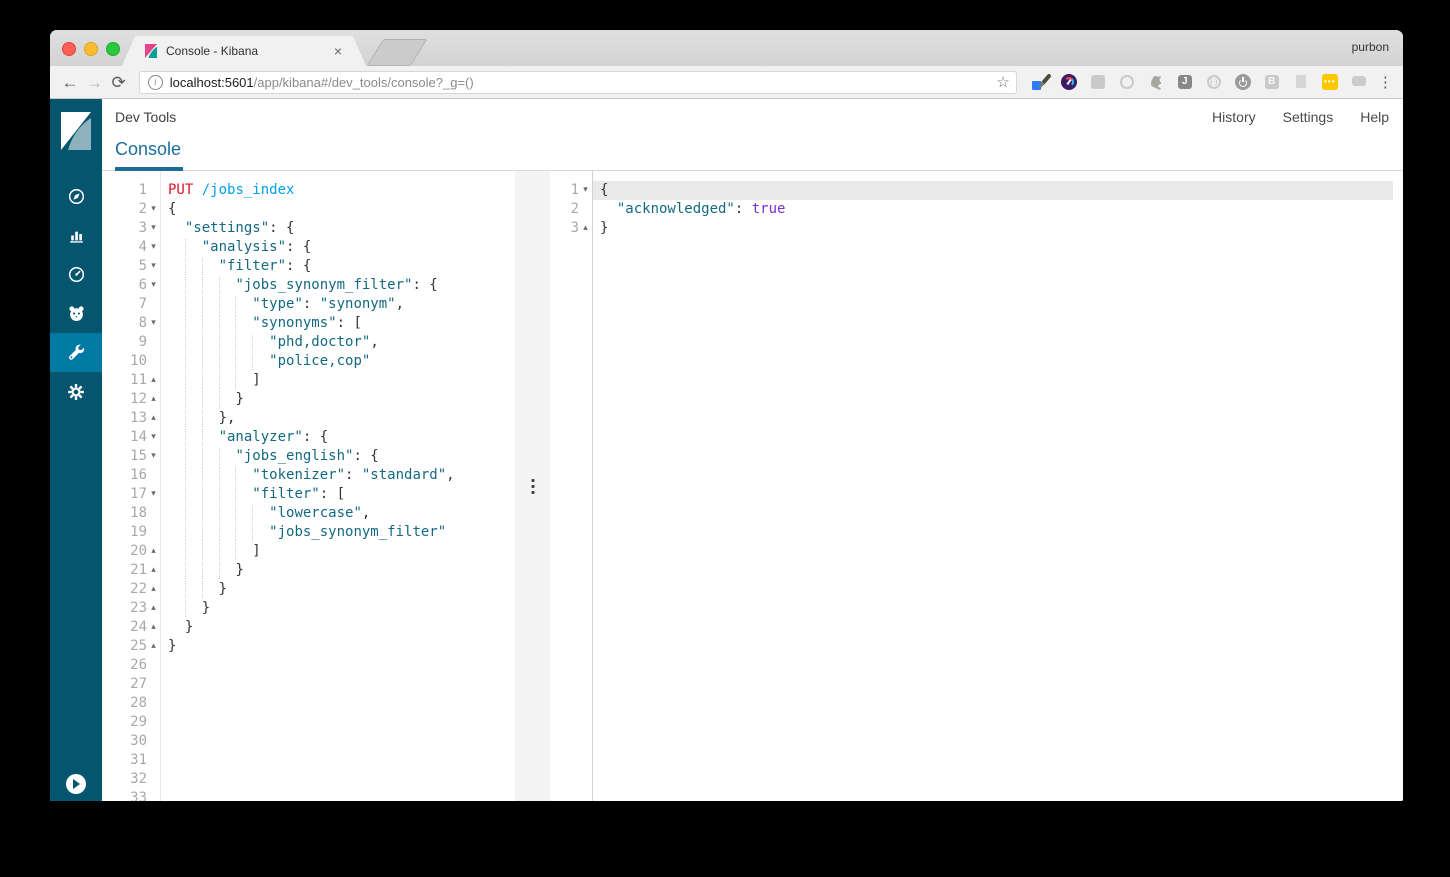  Describe the element at coordinates (146, 117) in the screenshot. I see `page-title: Dev Tools` at that location.